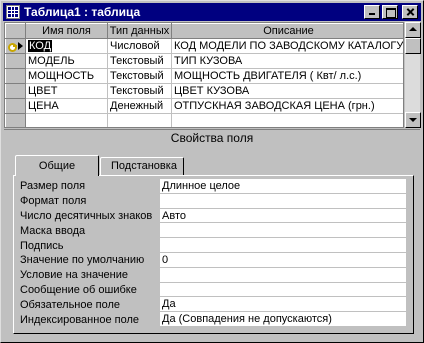  Describe the element at coordinates (283, 245) in the screenshot. I see `property-value-caption` at that location.